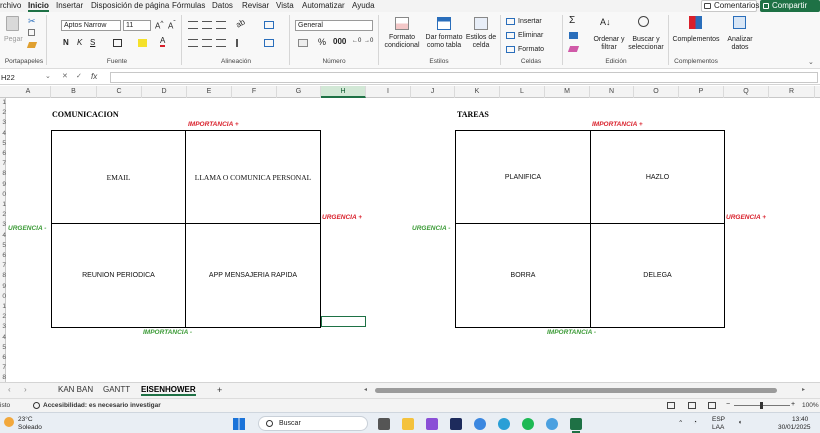  What do you see at coordinates (695, 422) in the screenshot?
I see `wifi-icon: ◔` at bounding box center [695, 422].